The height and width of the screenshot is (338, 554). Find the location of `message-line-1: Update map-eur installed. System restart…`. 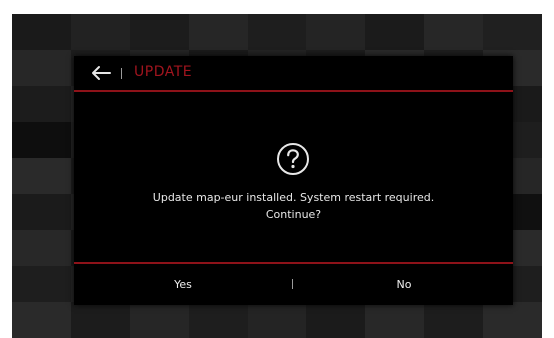

message-line-1: Update map-eur installed. System restart… is located at coordinates (293, 197).